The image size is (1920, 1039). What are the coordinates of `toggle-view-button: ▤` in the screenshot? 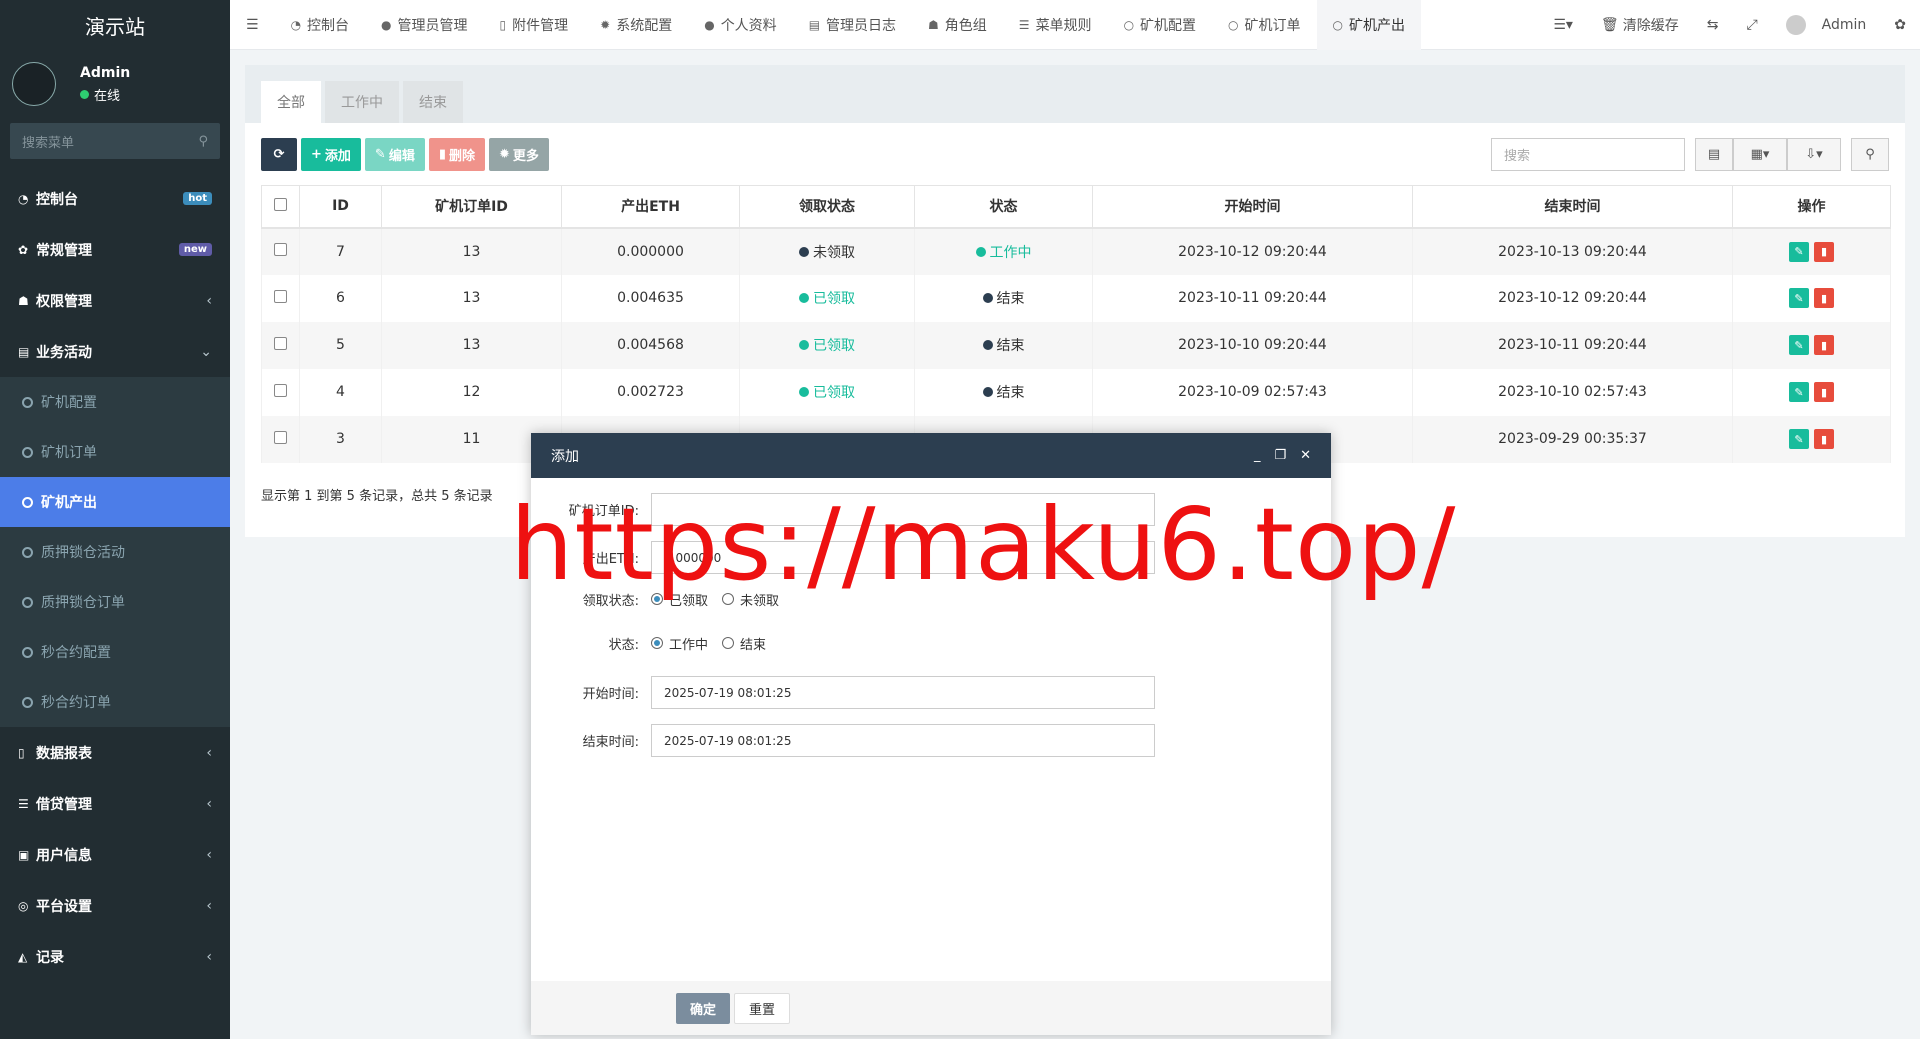 It's located at (1714, 154).